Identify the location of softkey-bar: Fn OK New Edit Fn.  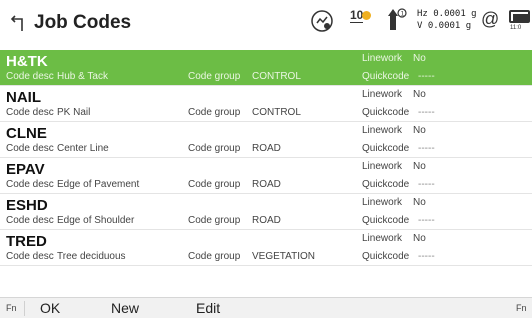
(266, 307).